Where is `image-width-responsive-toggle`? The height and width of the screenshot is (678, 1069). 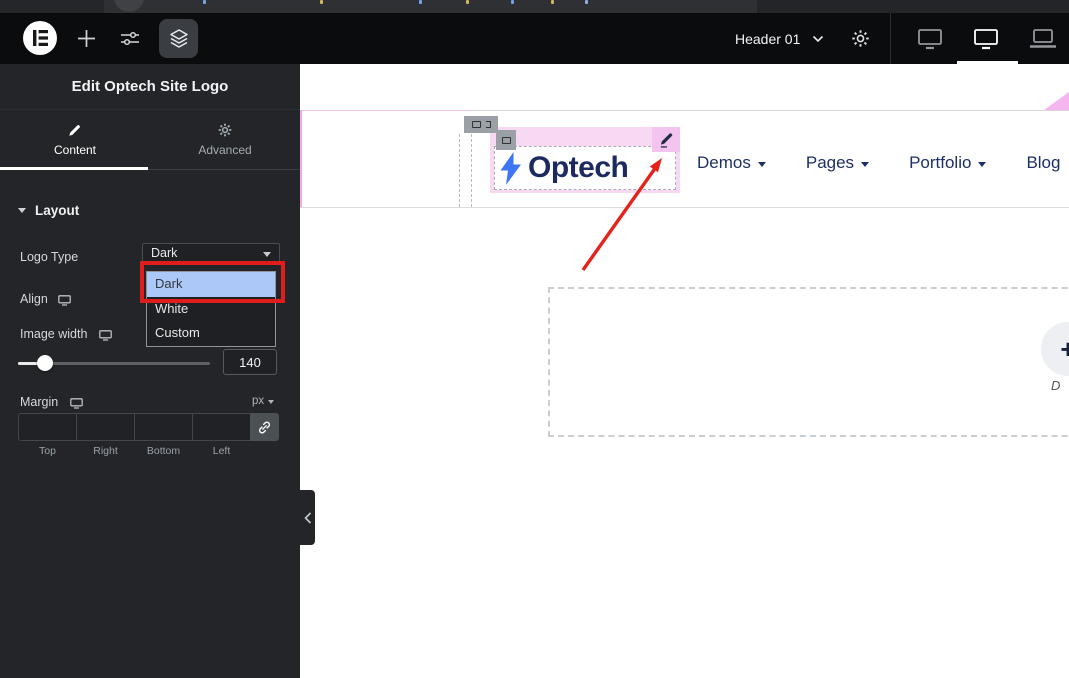
image-width-responsive-toggle is located at coordinates (105, 337).